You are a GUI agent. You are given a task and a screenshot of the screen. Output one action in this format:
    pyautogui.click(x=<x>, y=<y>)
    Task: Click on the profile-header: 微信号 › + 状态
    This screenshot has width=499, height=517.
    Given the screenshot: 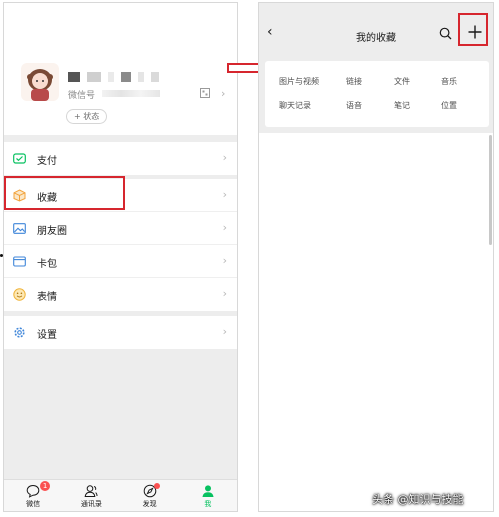 What is the action you would take?
    pyautogui.click(x=120, y=69)
    